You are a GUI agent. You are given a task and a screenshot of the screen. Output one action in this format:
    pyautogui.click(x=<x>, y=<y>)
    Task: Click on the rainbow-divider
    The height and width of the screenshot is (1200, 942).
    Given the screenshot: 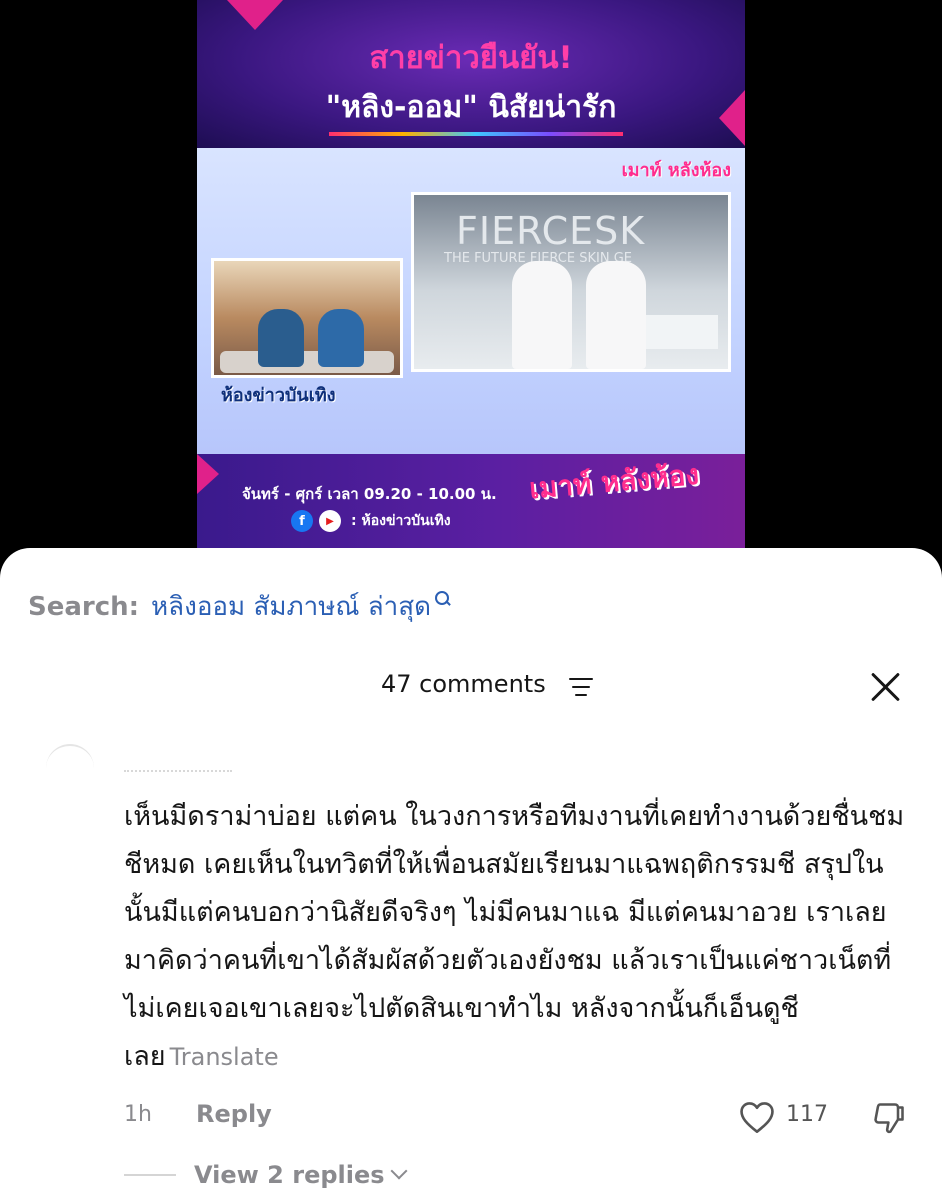 What is the action you would take?
    pyautogui.click(x=476, y=134)
    